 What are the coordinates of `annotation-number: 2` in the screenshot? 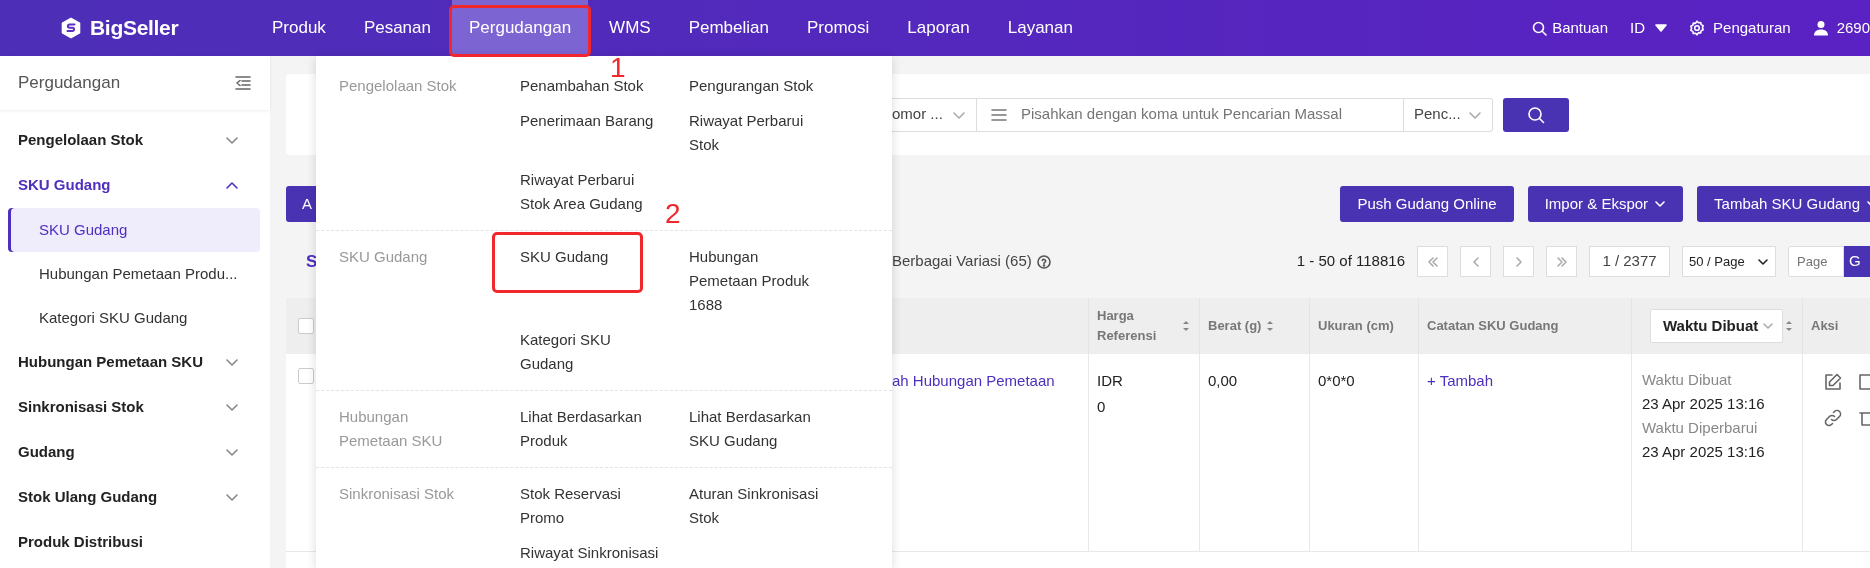 It's located at (673, 214).